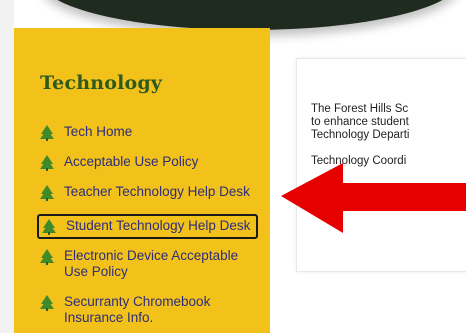 Image resolution: width=466 pixels, height=333 pixels. I want to click on red-arrow-icon, so click(373, 198).